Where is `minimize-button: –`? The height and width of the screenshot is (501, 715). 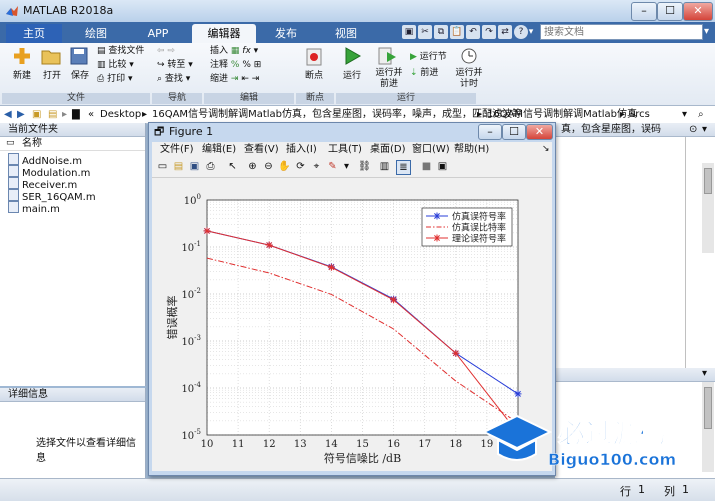 minimize-button: – is located at coordinates (644, 11).